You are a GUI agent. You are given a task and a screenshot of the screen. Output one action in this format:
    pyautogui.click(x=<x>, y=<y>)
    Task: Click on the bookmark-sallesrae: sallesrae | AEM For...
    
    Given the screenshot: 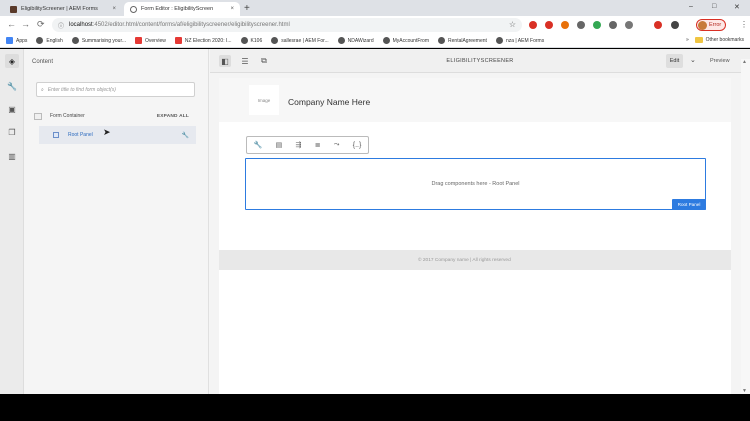 What is the action you would take?
    pyautogui.click(x=300, y=40)
    